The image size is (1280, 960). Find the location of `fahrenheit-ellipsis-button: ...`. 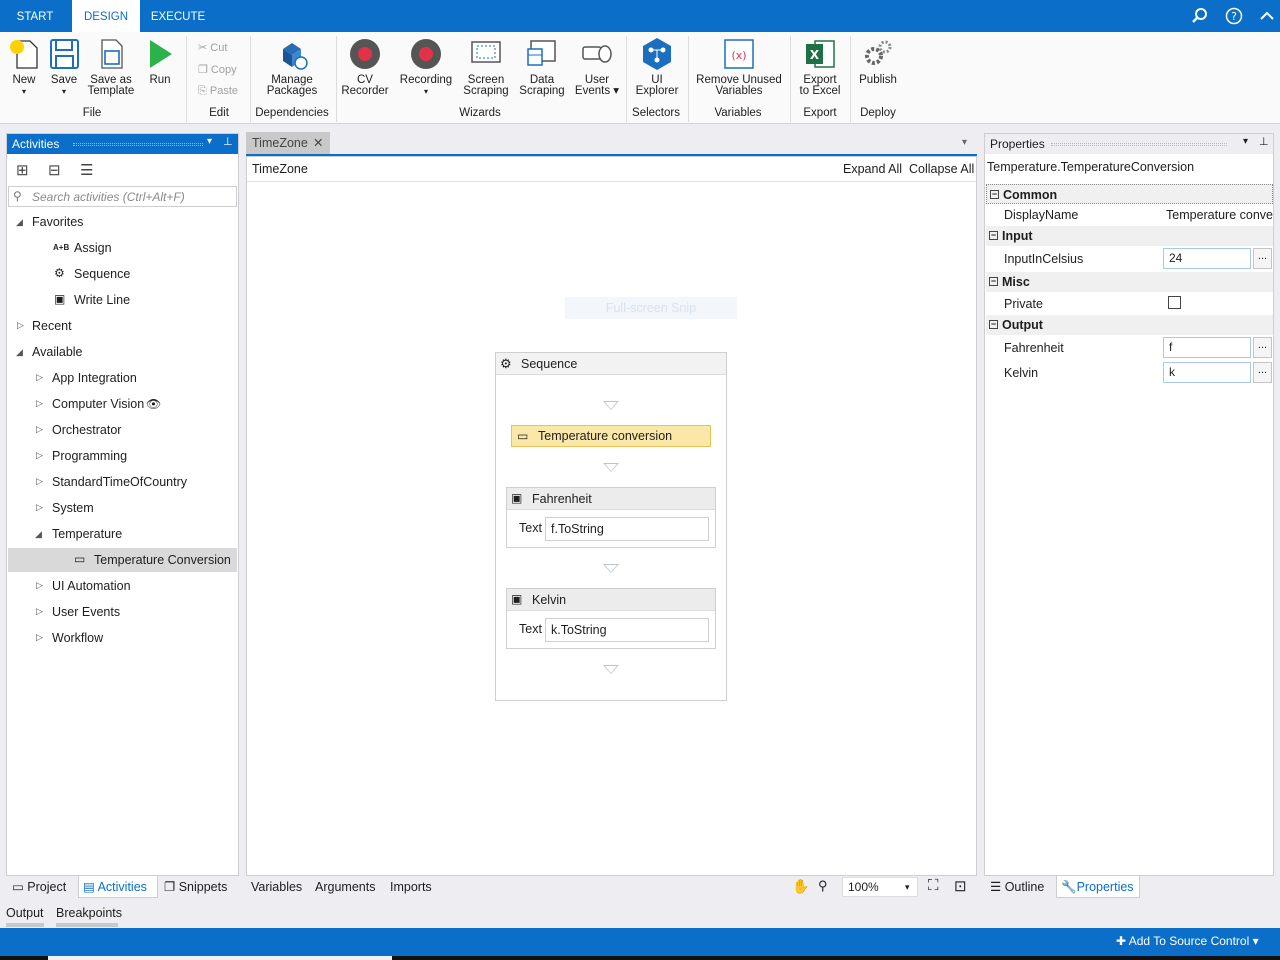

fahrenheit-ellipsis-button: ... is located at coordinates (1262, 347).